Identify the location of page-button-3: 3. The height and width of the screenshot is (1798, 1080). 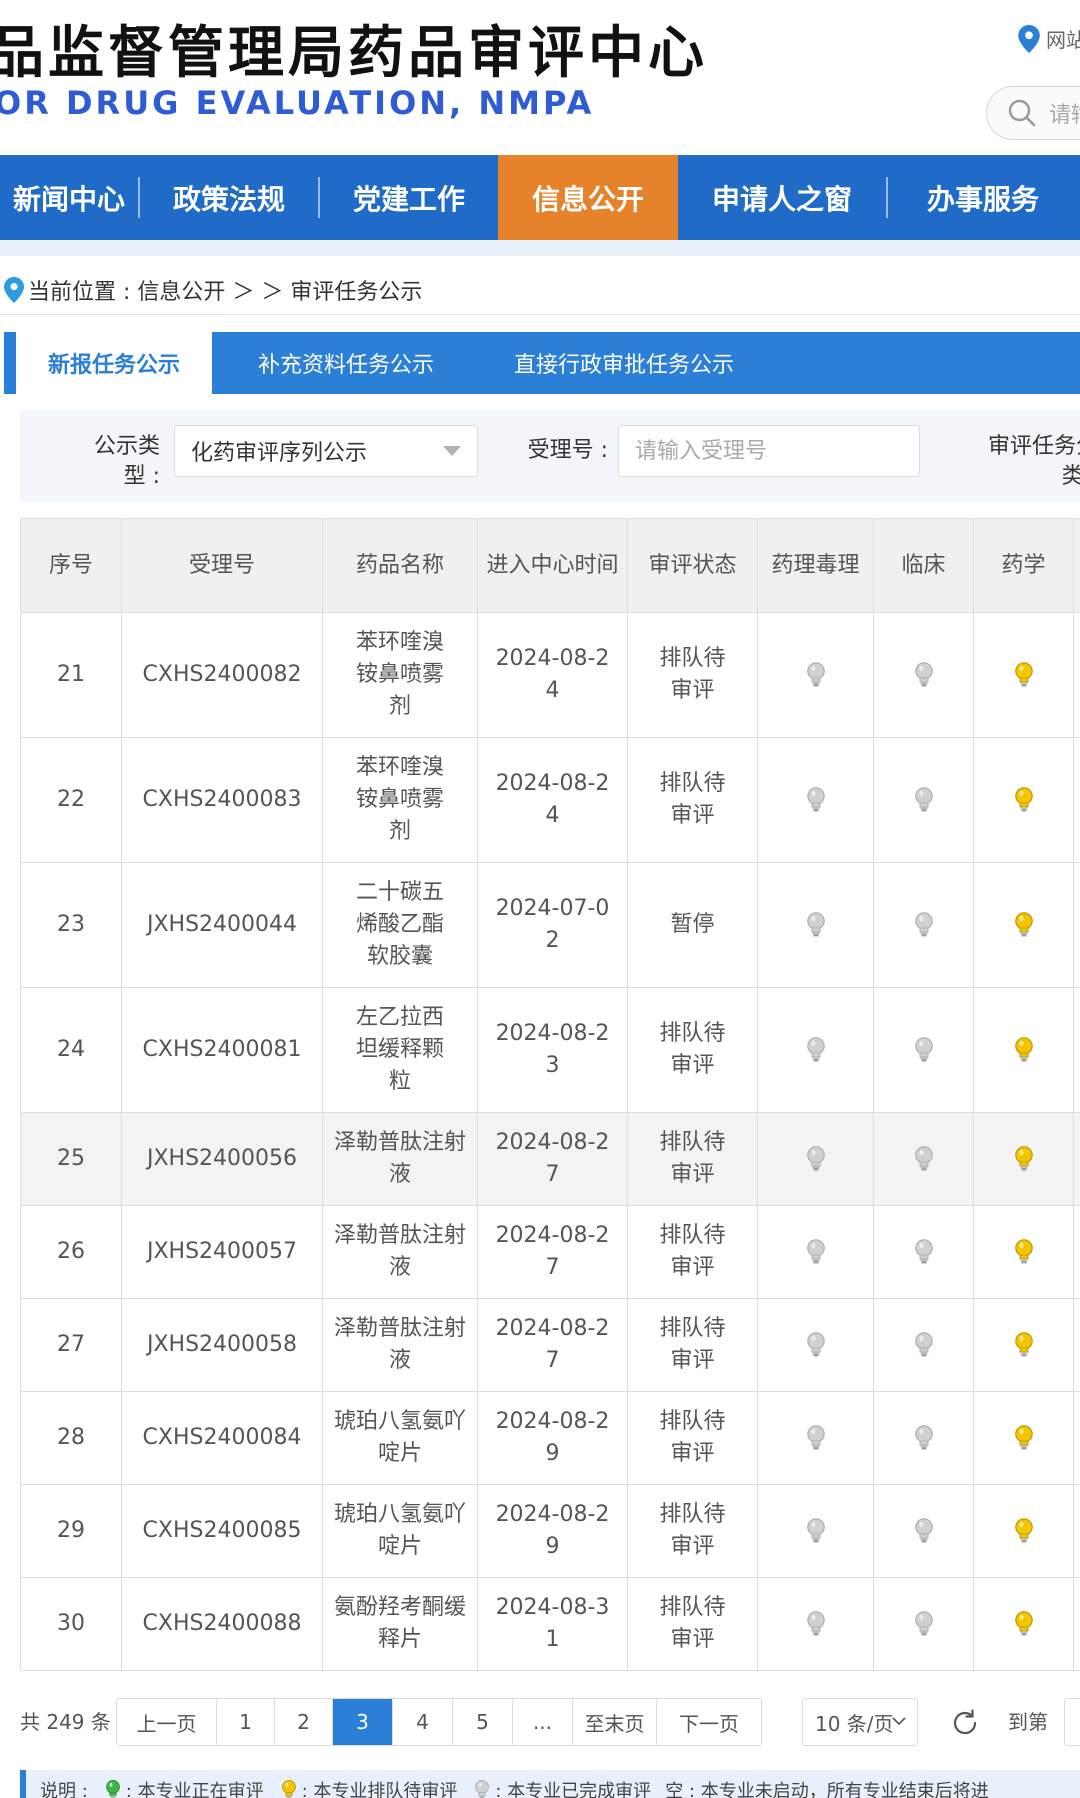
(363, 1722).